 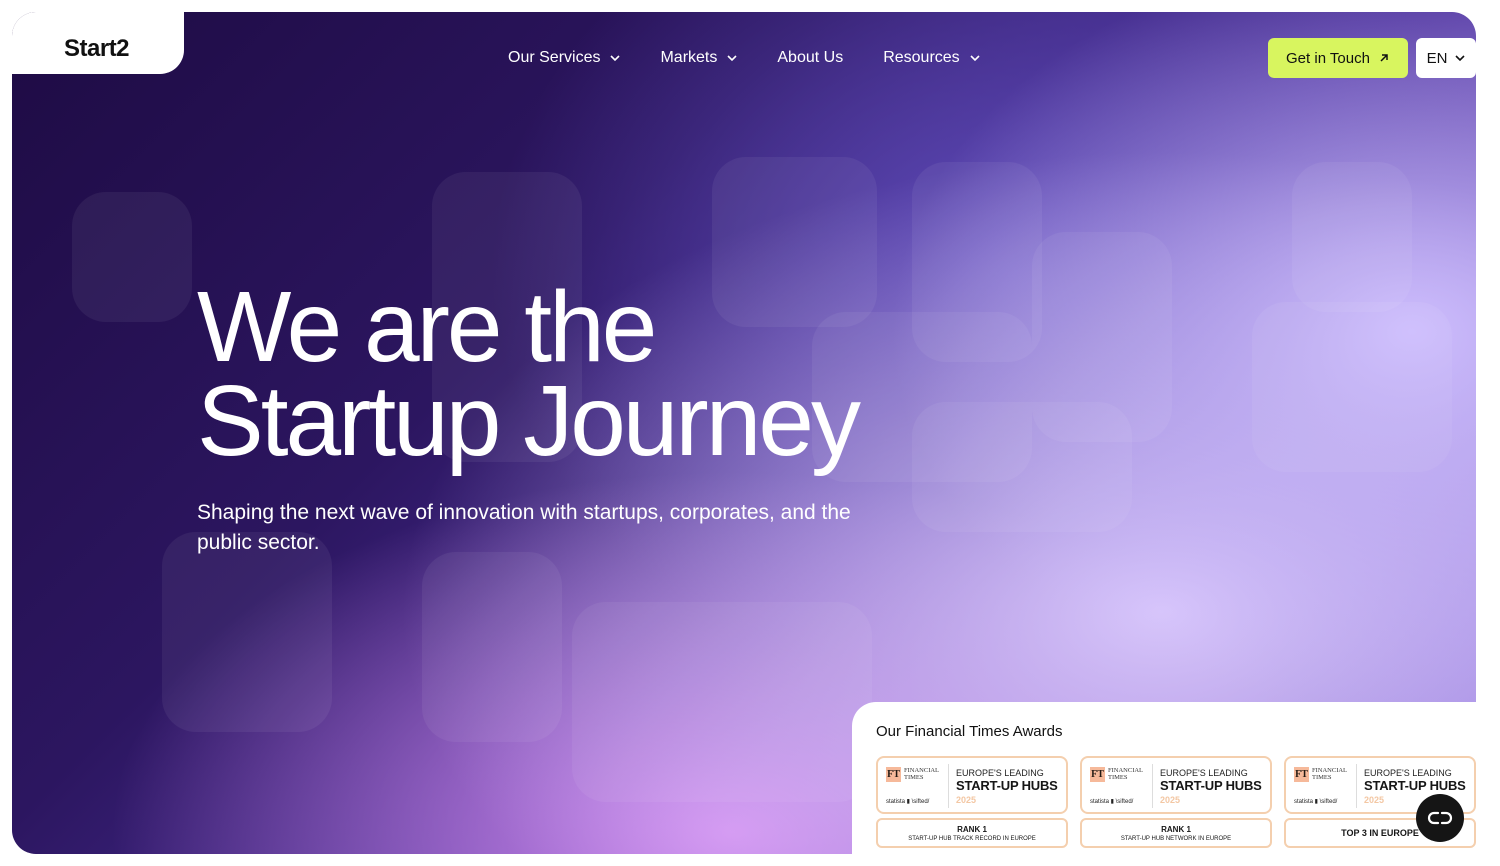 I want to click on rank-subtitle: START-UP HUB TRACK RECORD IN EUROPE, so click(x=972, y=839).